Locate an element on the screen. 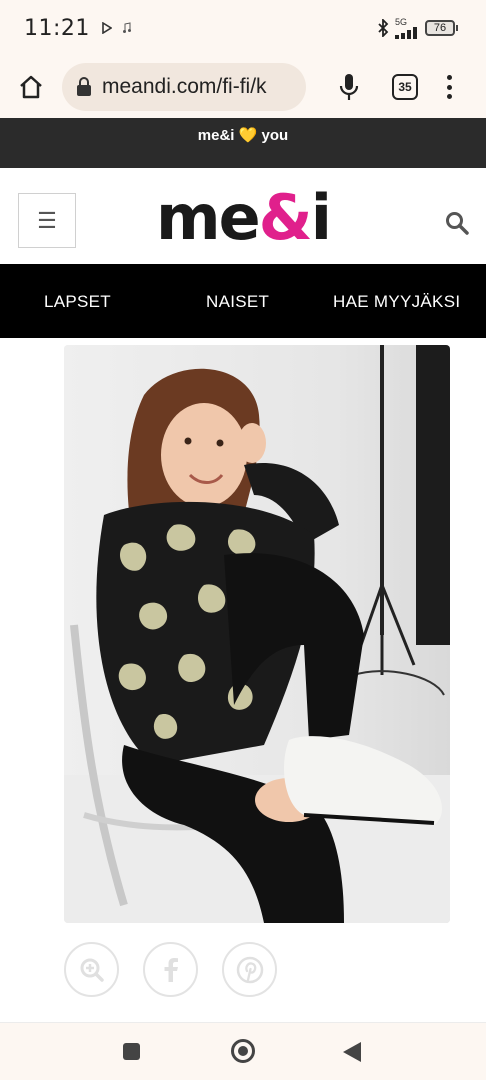  status-time: 11:21 is located at coordinates (57, 28).